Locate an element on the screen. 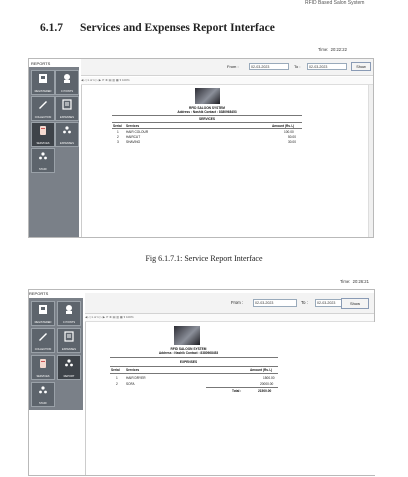 This screenshot has width=408, height=477. vertical-scrollbar is located at coordinates (370, 161).